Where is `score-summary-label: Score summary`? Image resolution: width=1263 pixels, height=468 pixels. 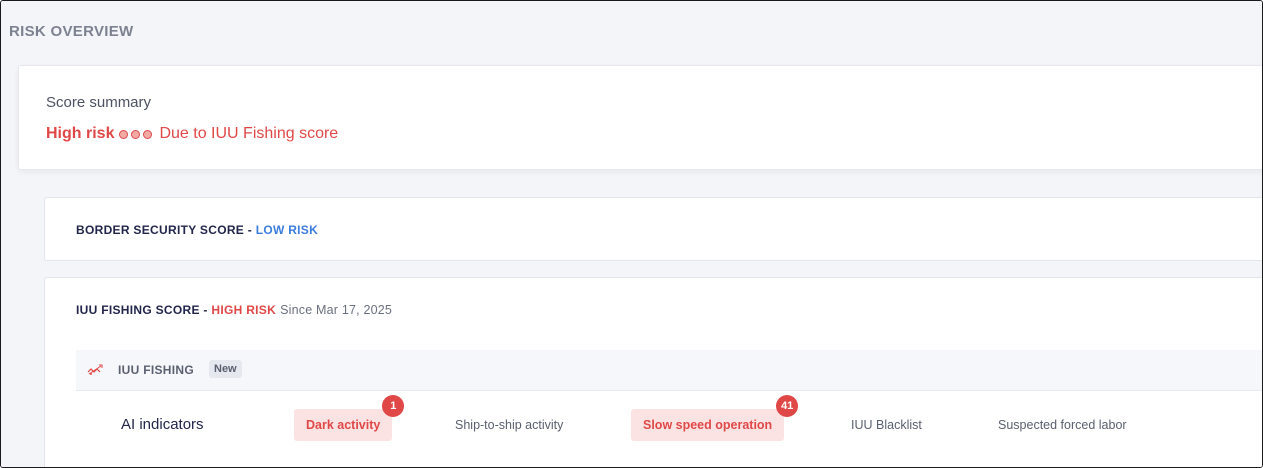
score-summary-label: Score summary is located at coordinates (99, 102).